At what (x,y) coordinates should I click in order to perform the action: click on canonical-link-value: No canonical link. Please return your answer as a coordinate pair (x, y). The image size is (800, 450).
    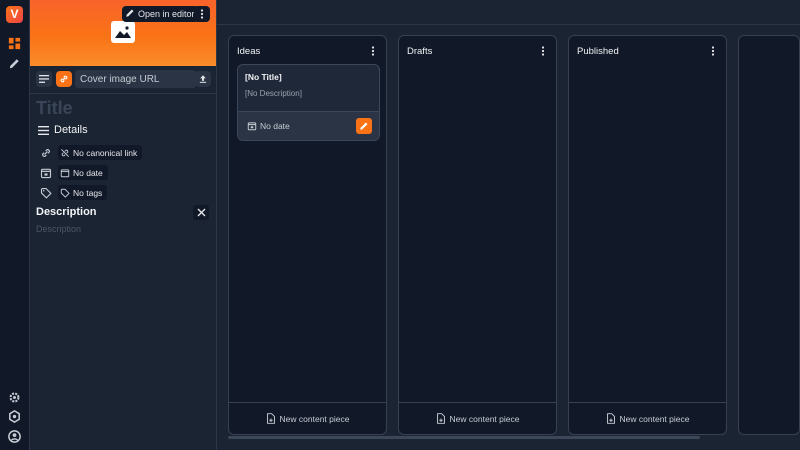
    Looking at the image, I should click on (105, 152).